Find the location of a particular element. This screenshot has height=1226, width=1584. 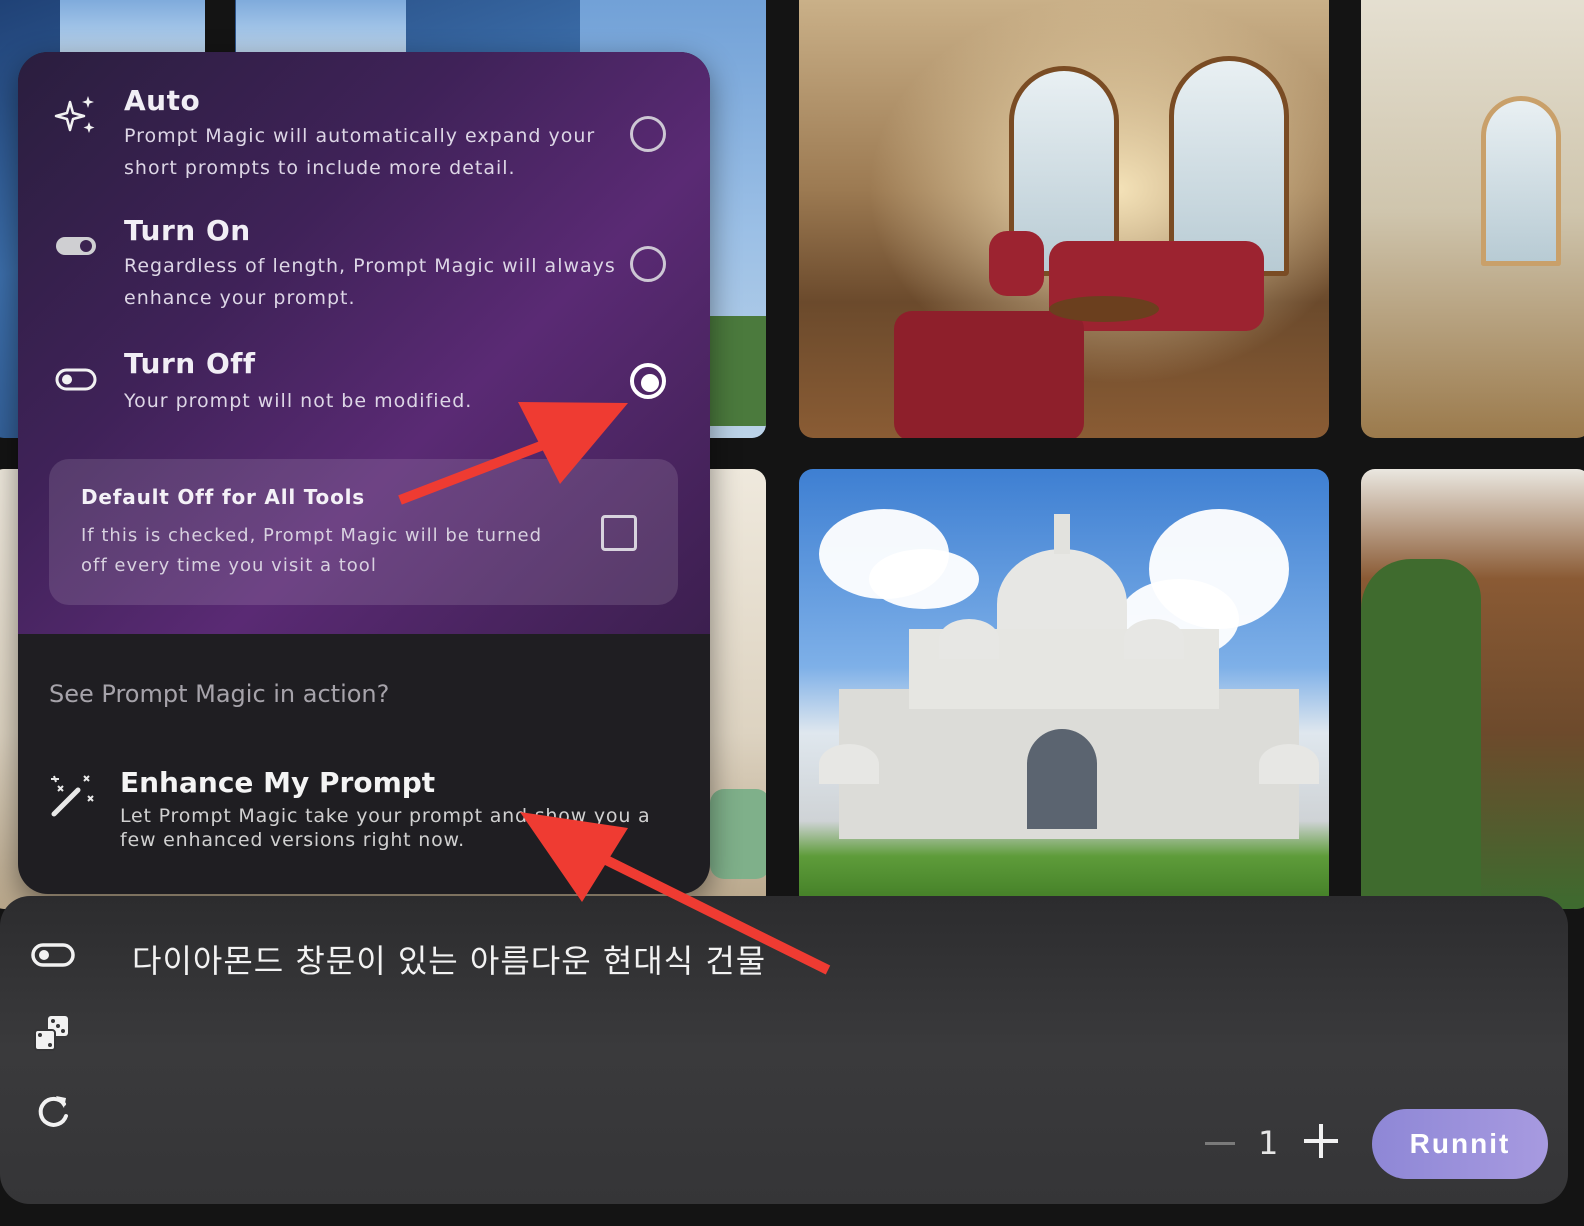

option-title: Turn On is located at coordinates (187, 230).